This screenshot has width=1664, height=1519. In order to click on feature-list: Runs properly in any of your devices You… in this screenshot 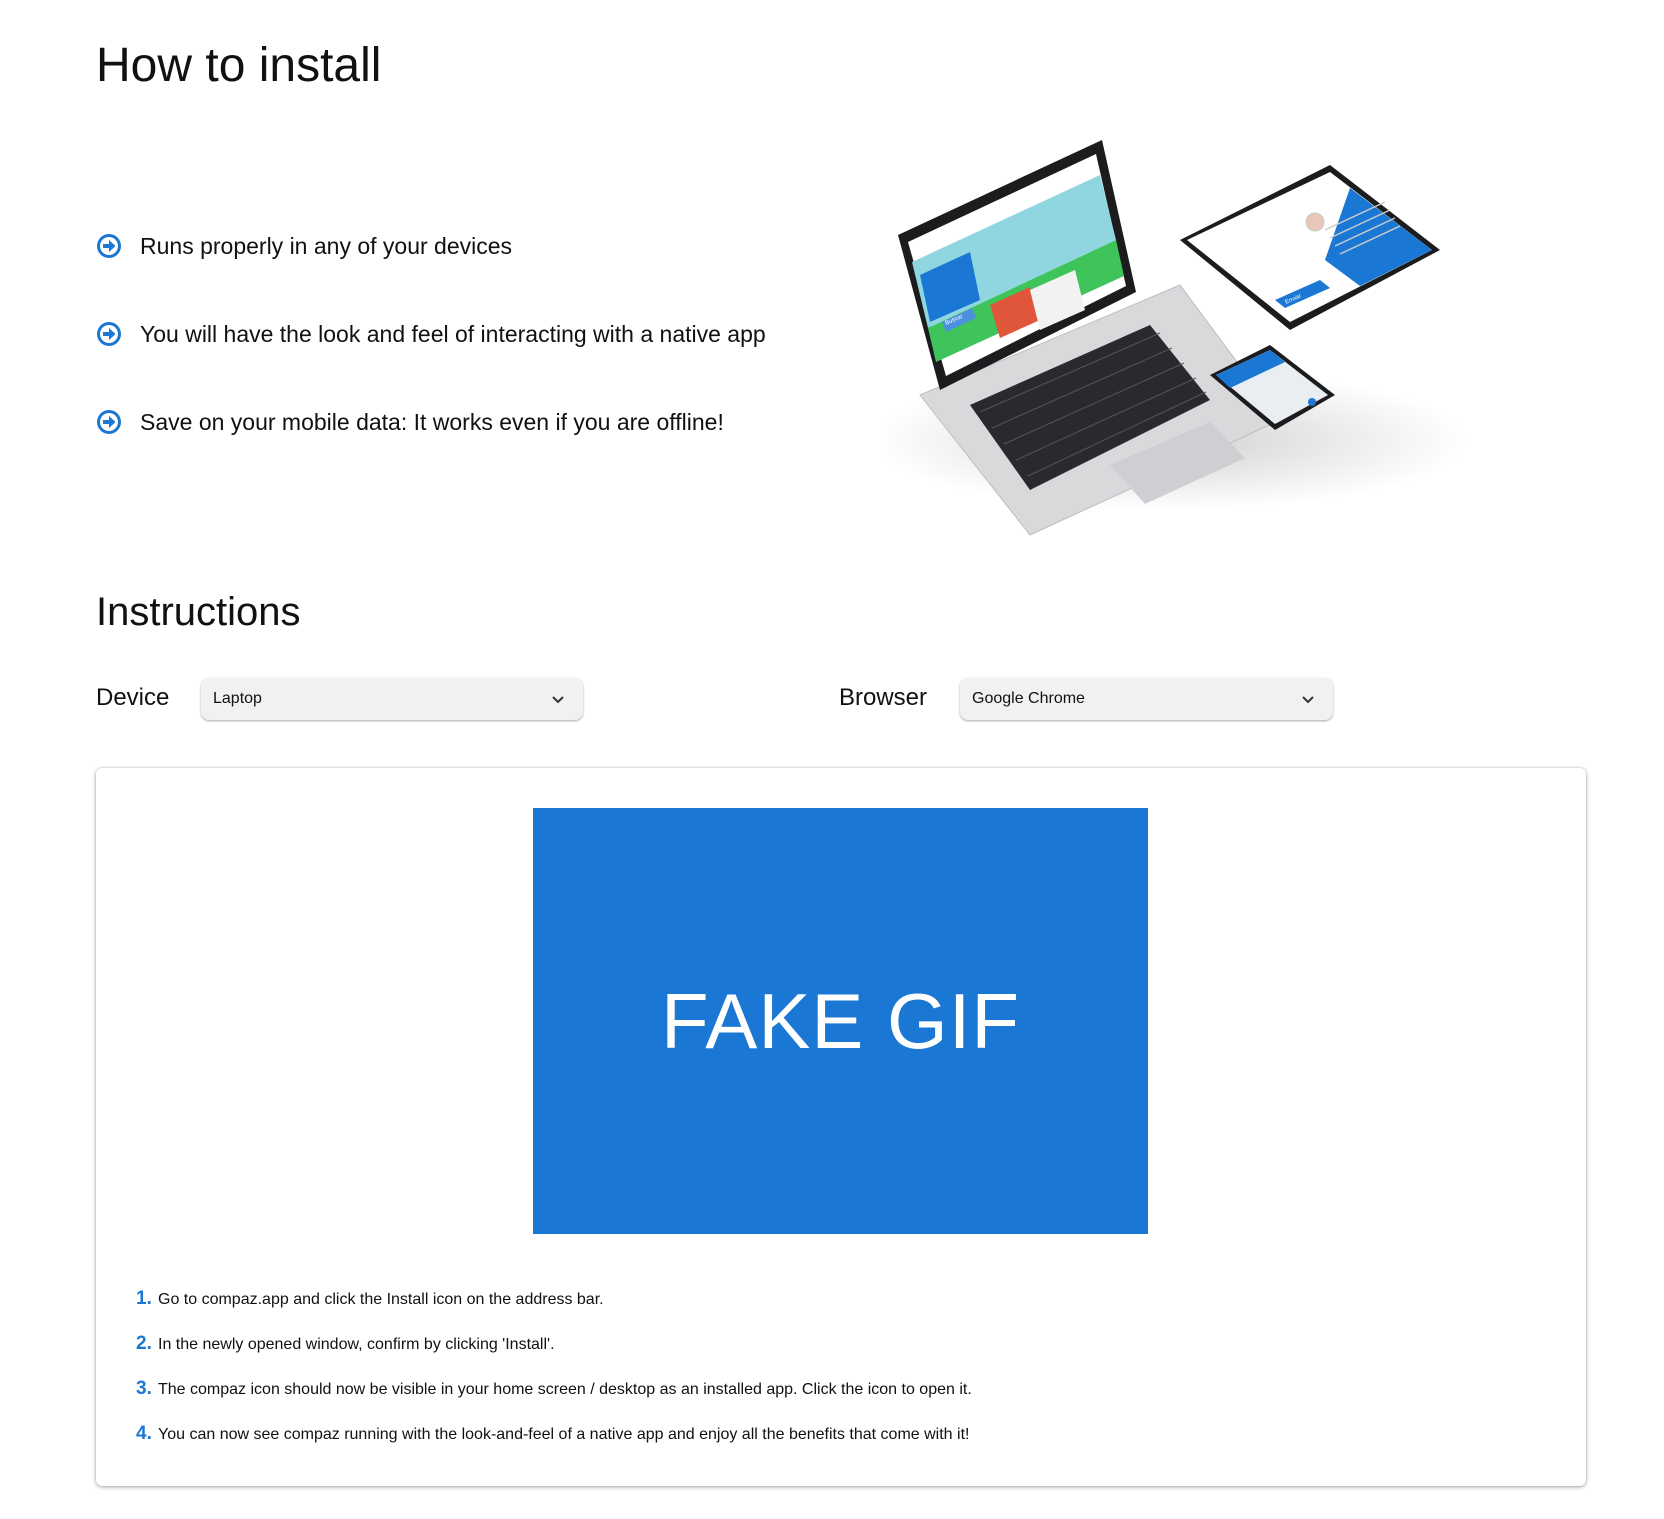, I will do `click(476, 362)`.